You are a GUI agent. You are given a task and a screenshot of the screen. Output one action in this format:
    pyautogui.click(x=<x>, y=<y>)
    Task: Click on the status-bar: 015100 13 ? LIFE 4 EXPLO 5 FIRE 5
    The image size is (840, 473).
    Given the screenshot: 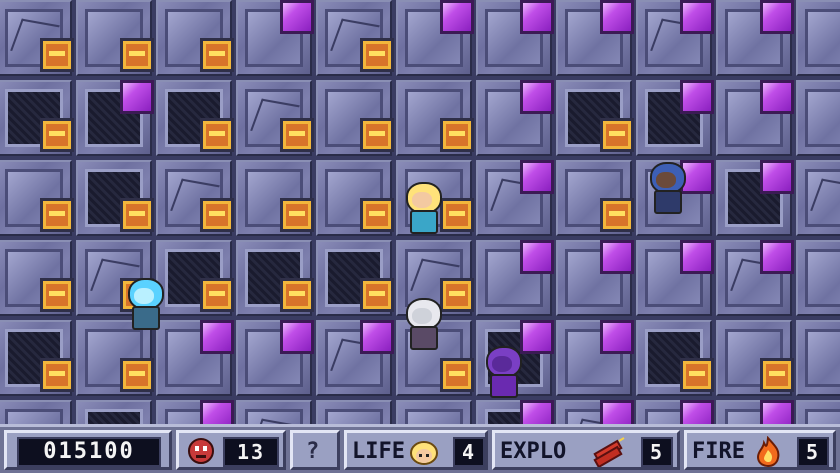 What is the action you would take?
    pyautogui.click(x=420, y=448)
    